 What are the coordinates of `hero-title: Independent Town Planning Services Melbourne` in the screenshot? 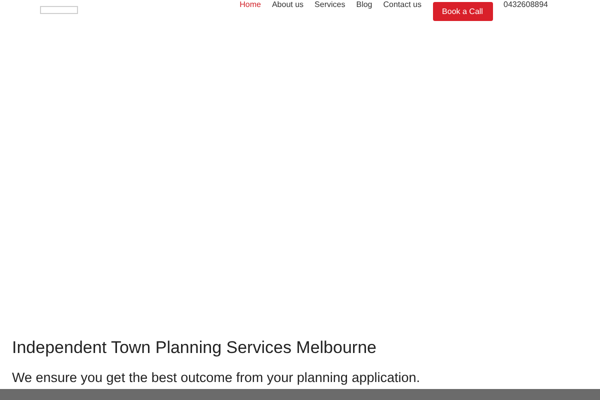 It's located at (195, 348).